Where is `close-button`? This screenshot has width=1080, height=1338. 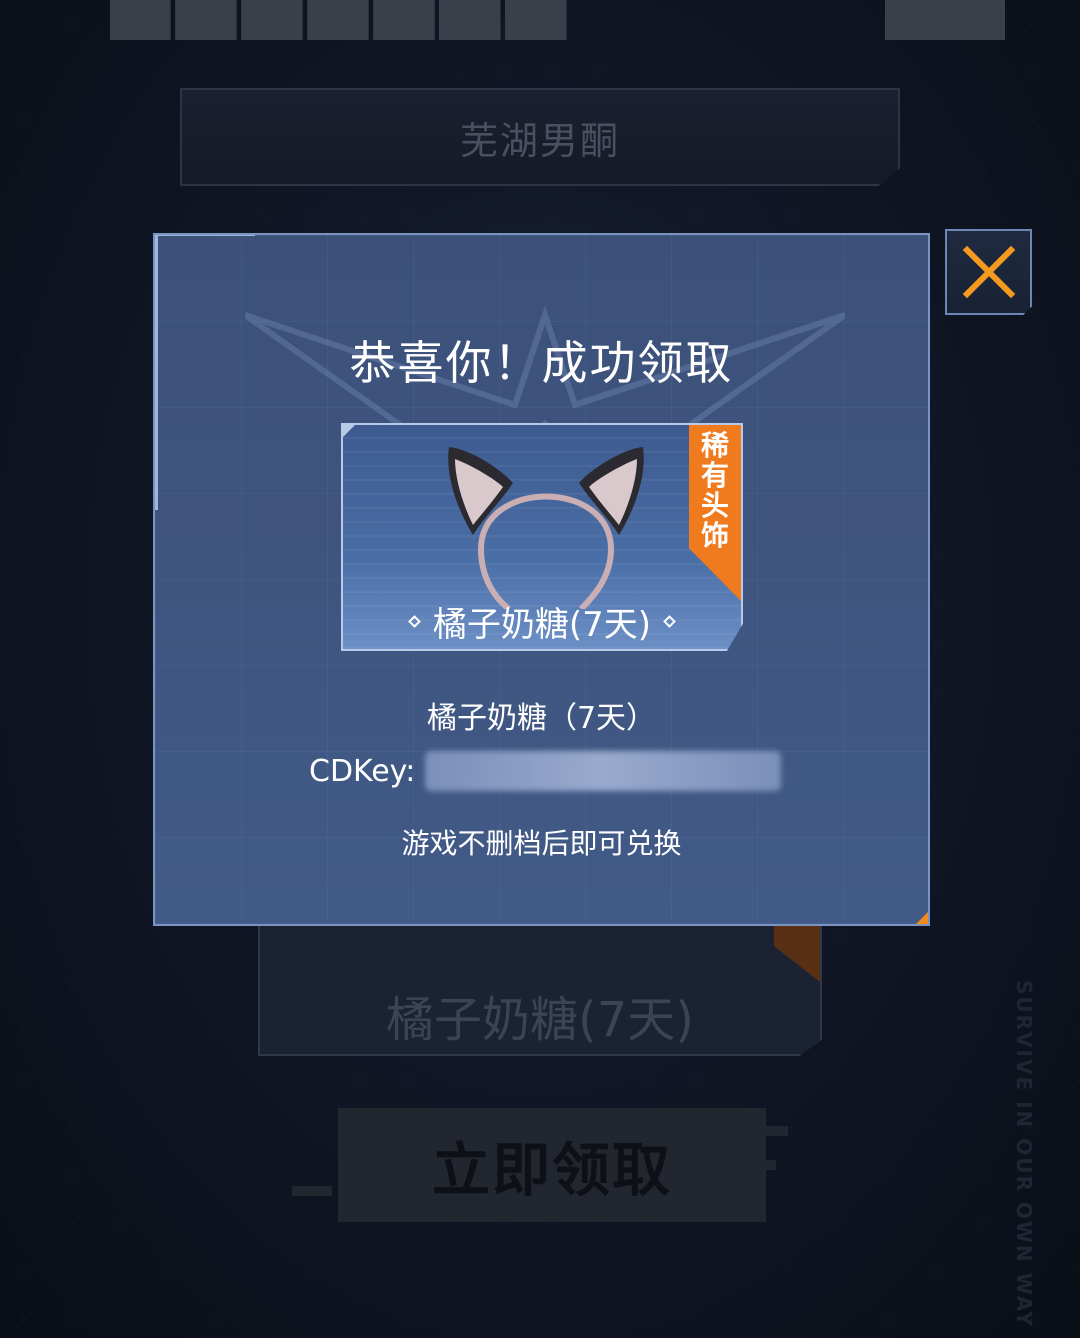
close-button is located at coordinates (988, 272).